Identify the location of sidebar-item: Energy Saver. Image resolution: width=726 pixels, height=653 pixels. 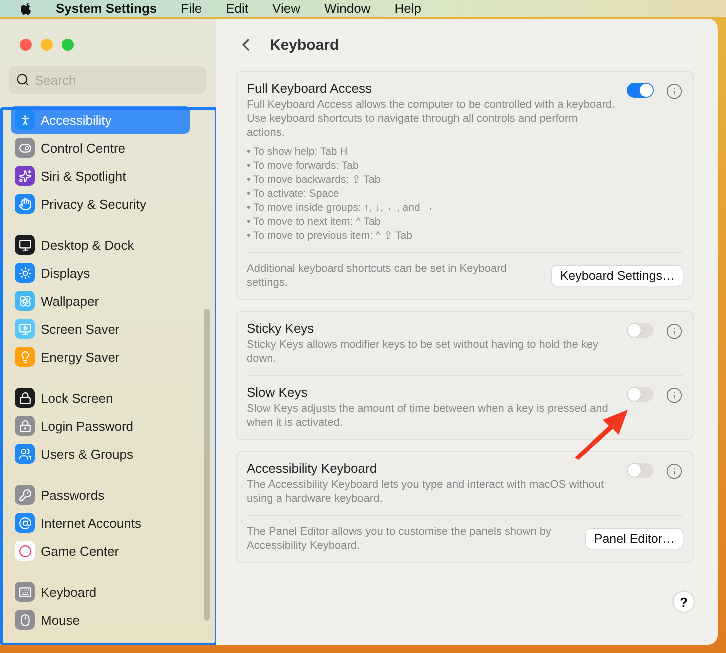
(100, 357).